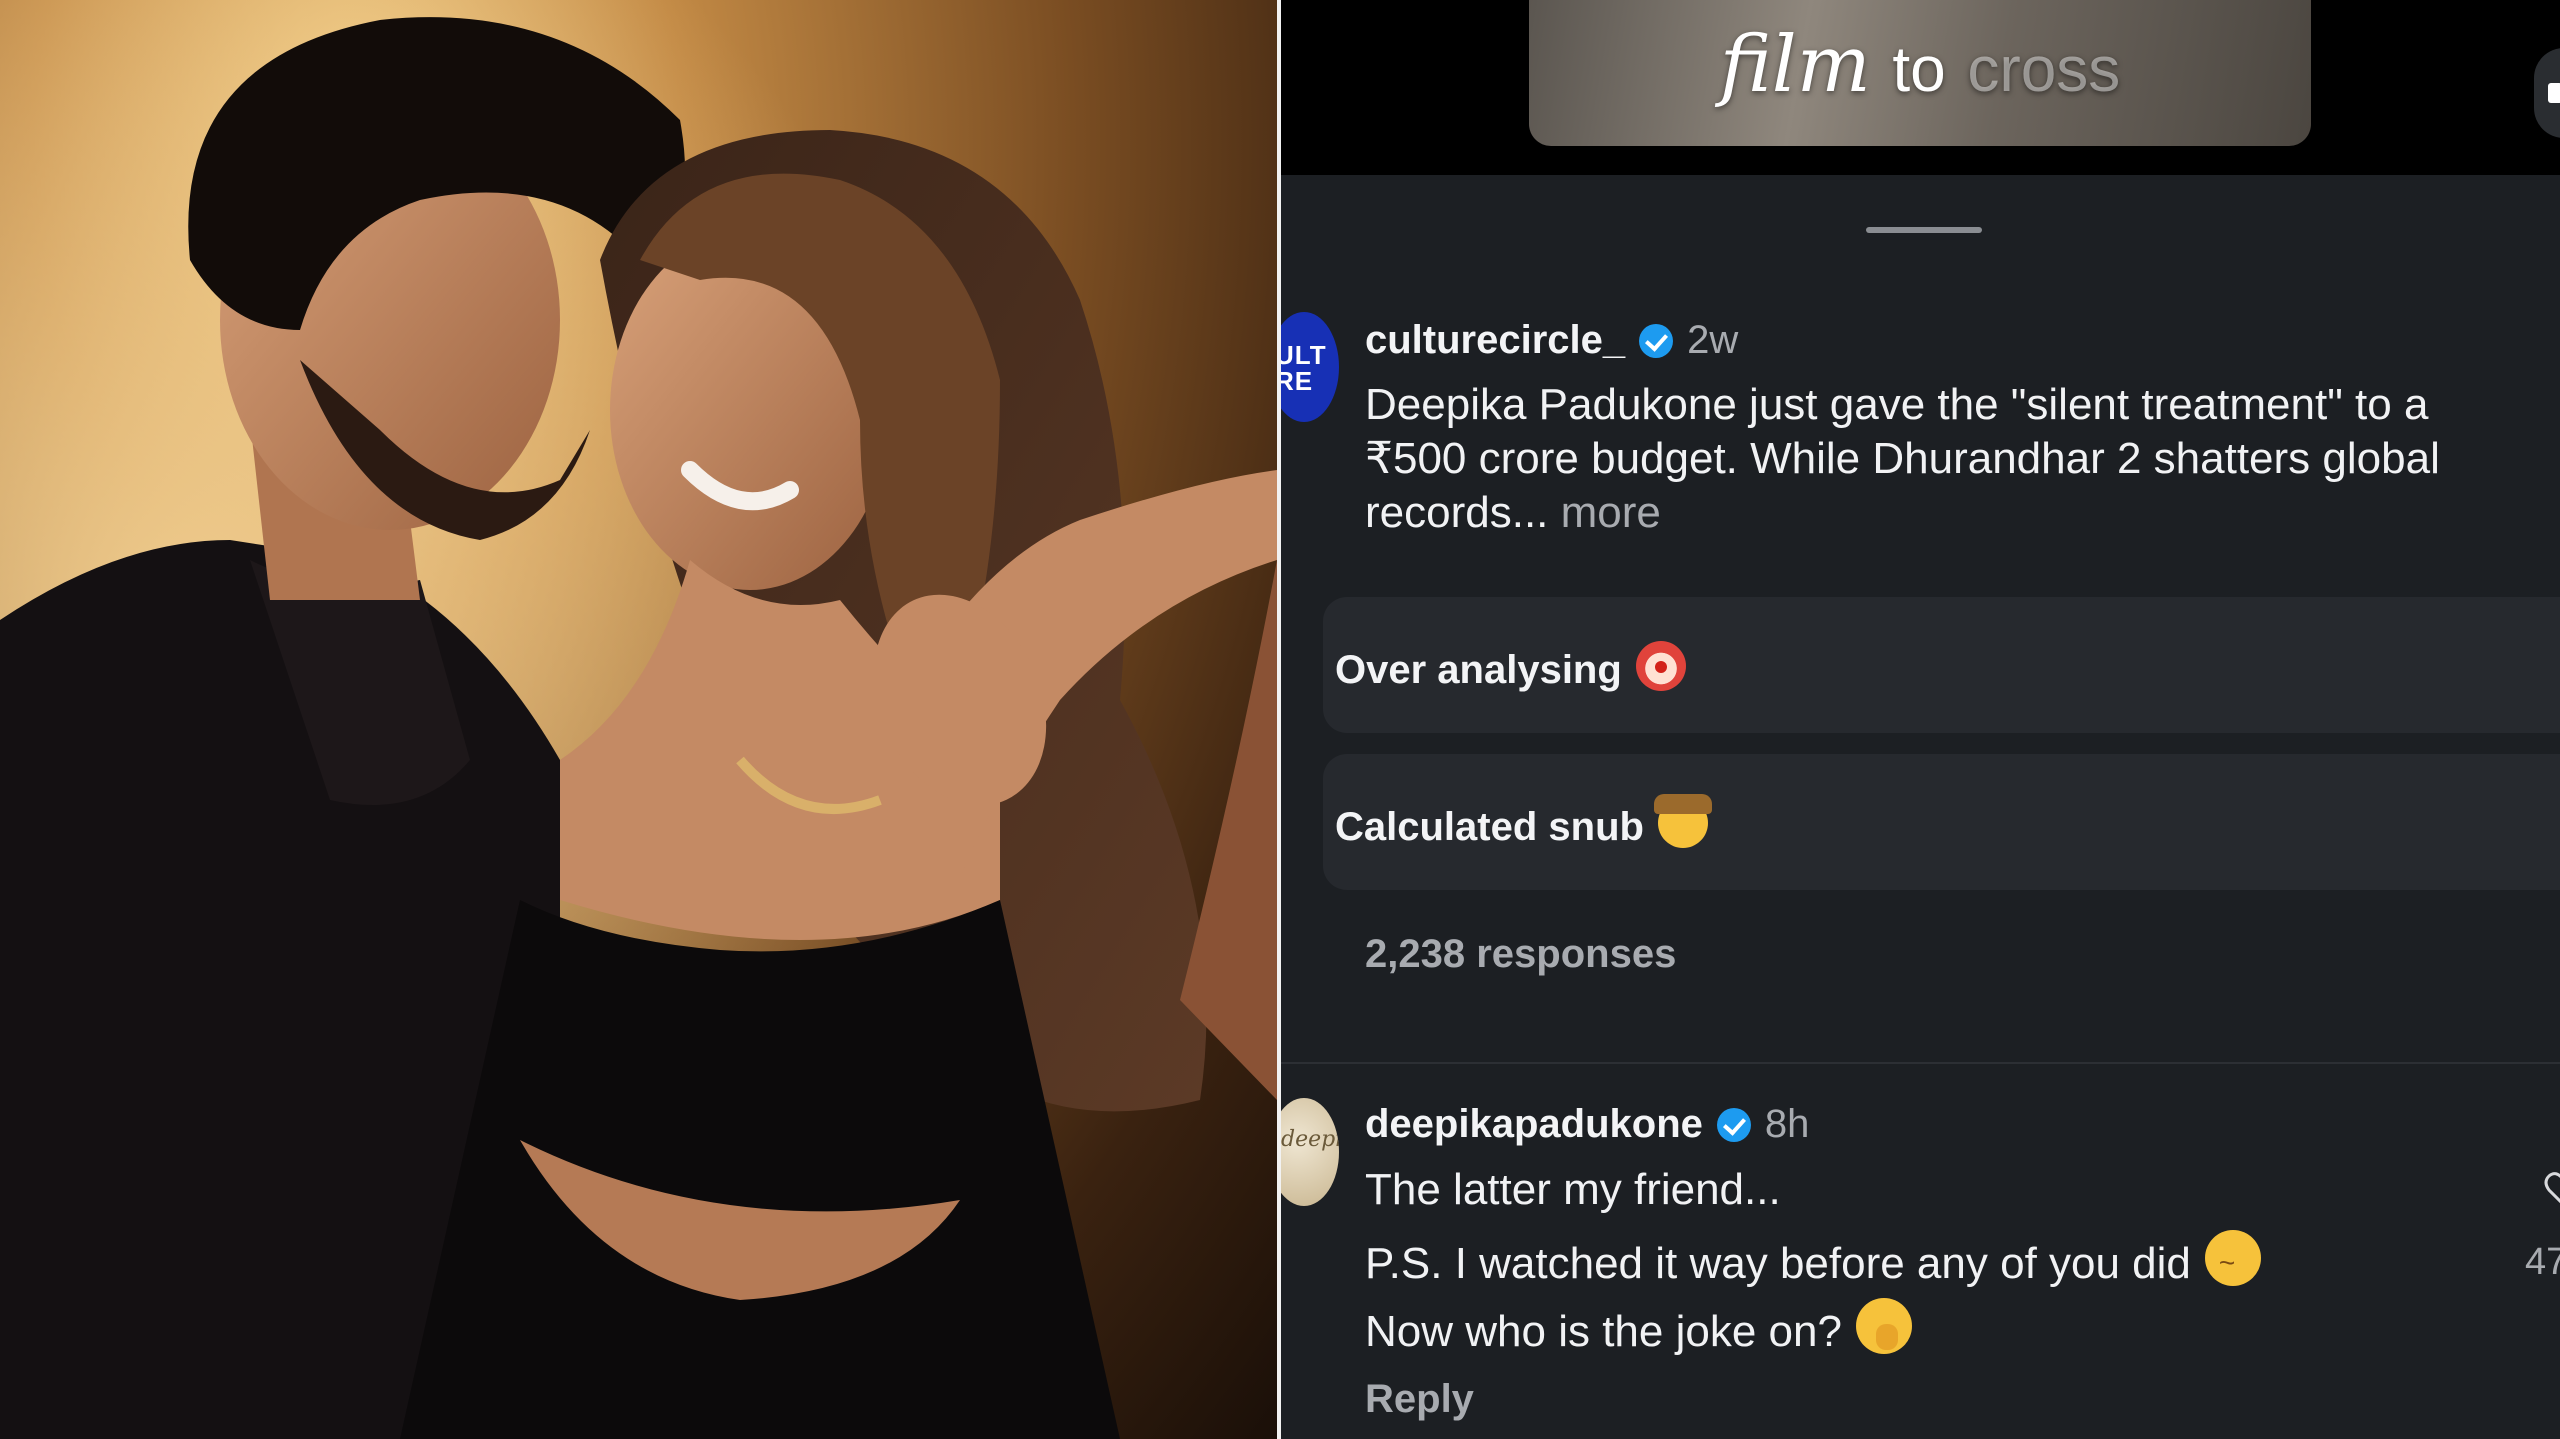 This screenshot has width=2560, height=1439. What do you see at coordinates (1304, 368) in the screenshot?
I see `avatar-text: ULT RE` at bounding box center [1304, 368].